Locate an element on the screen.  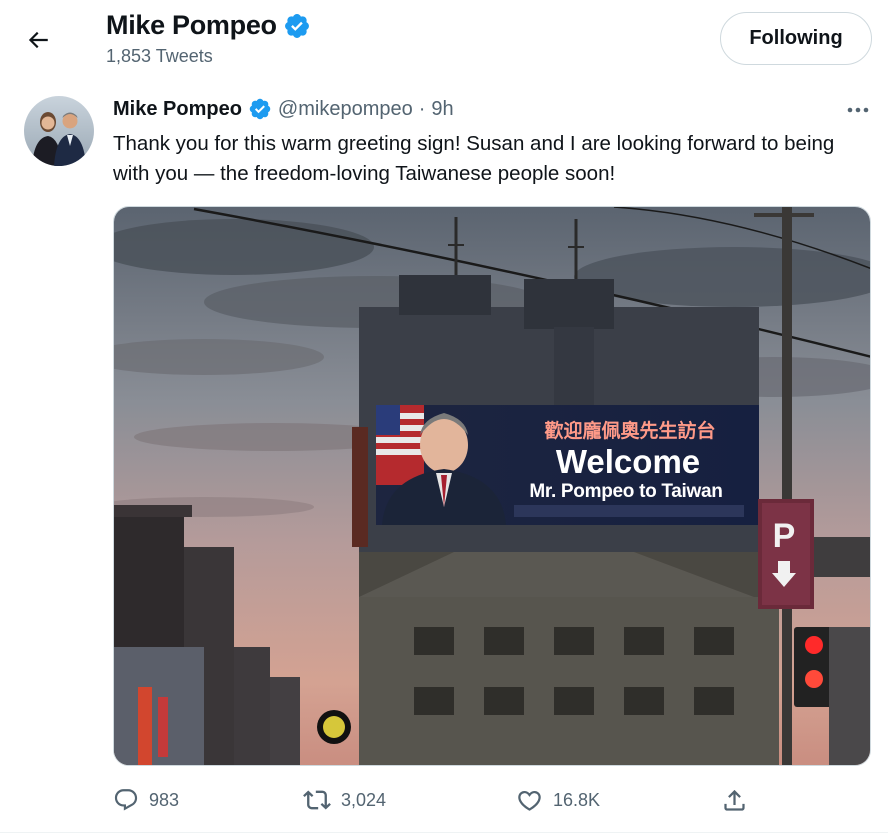
tweet-author-handle: @mikepompeo is located at coordinates (345, 109).